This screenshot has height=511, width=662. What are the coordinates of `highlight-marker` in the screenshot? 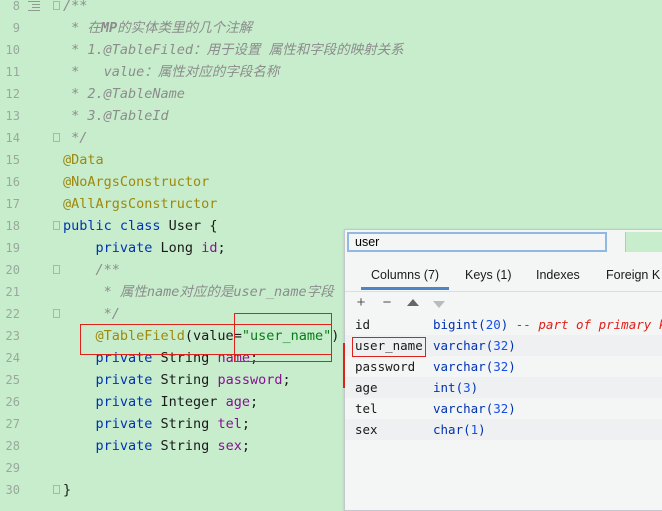 It's located at (344, 365).